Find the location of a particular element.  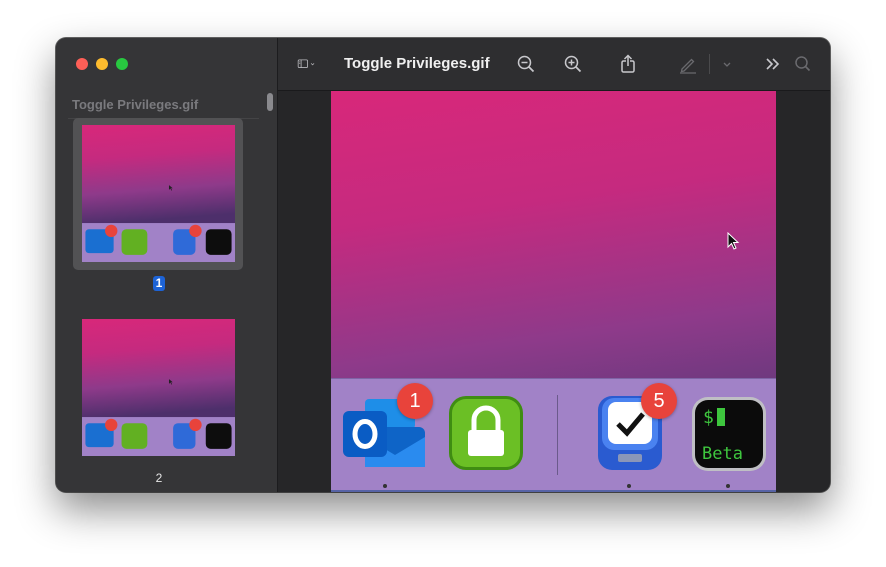

chevron-down-icon is located at coordinates (727, 64).